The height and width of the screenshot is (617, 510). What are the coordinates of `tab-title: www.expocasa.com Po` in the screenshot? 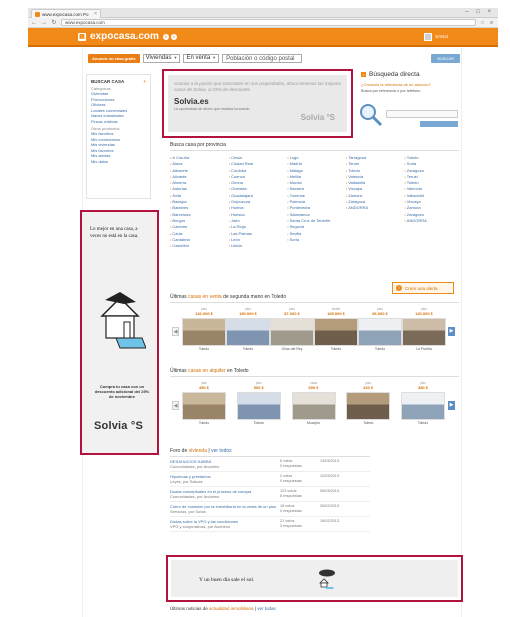 It's located at (65, 14).